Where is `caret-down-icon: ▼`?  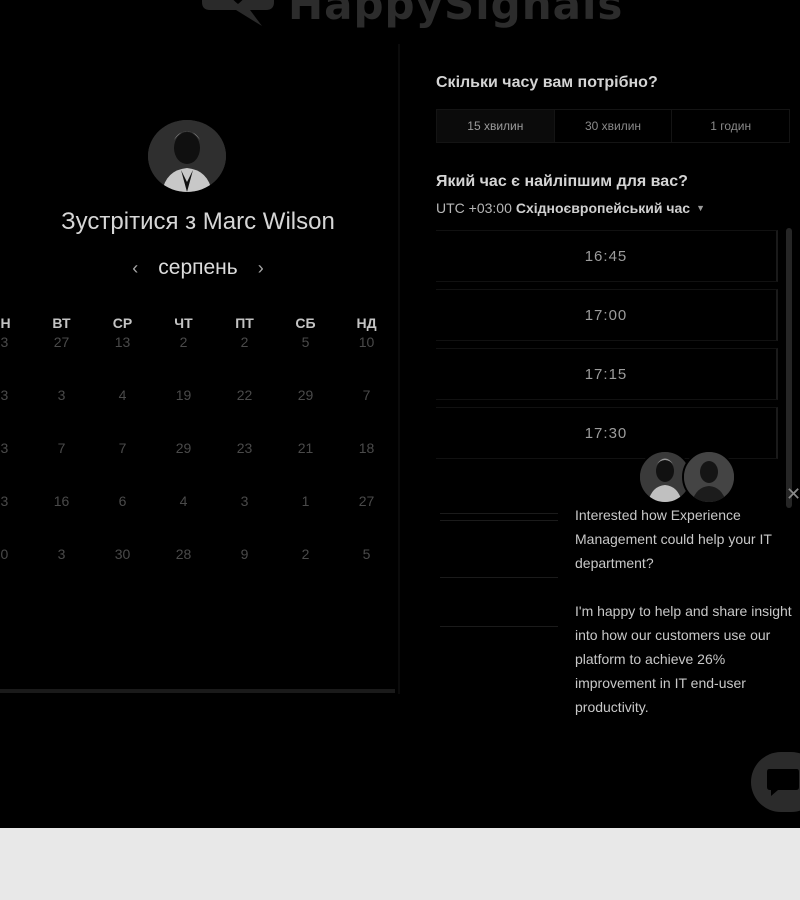
caret-down-icon: ▼ is located at coordinates (700, 208).